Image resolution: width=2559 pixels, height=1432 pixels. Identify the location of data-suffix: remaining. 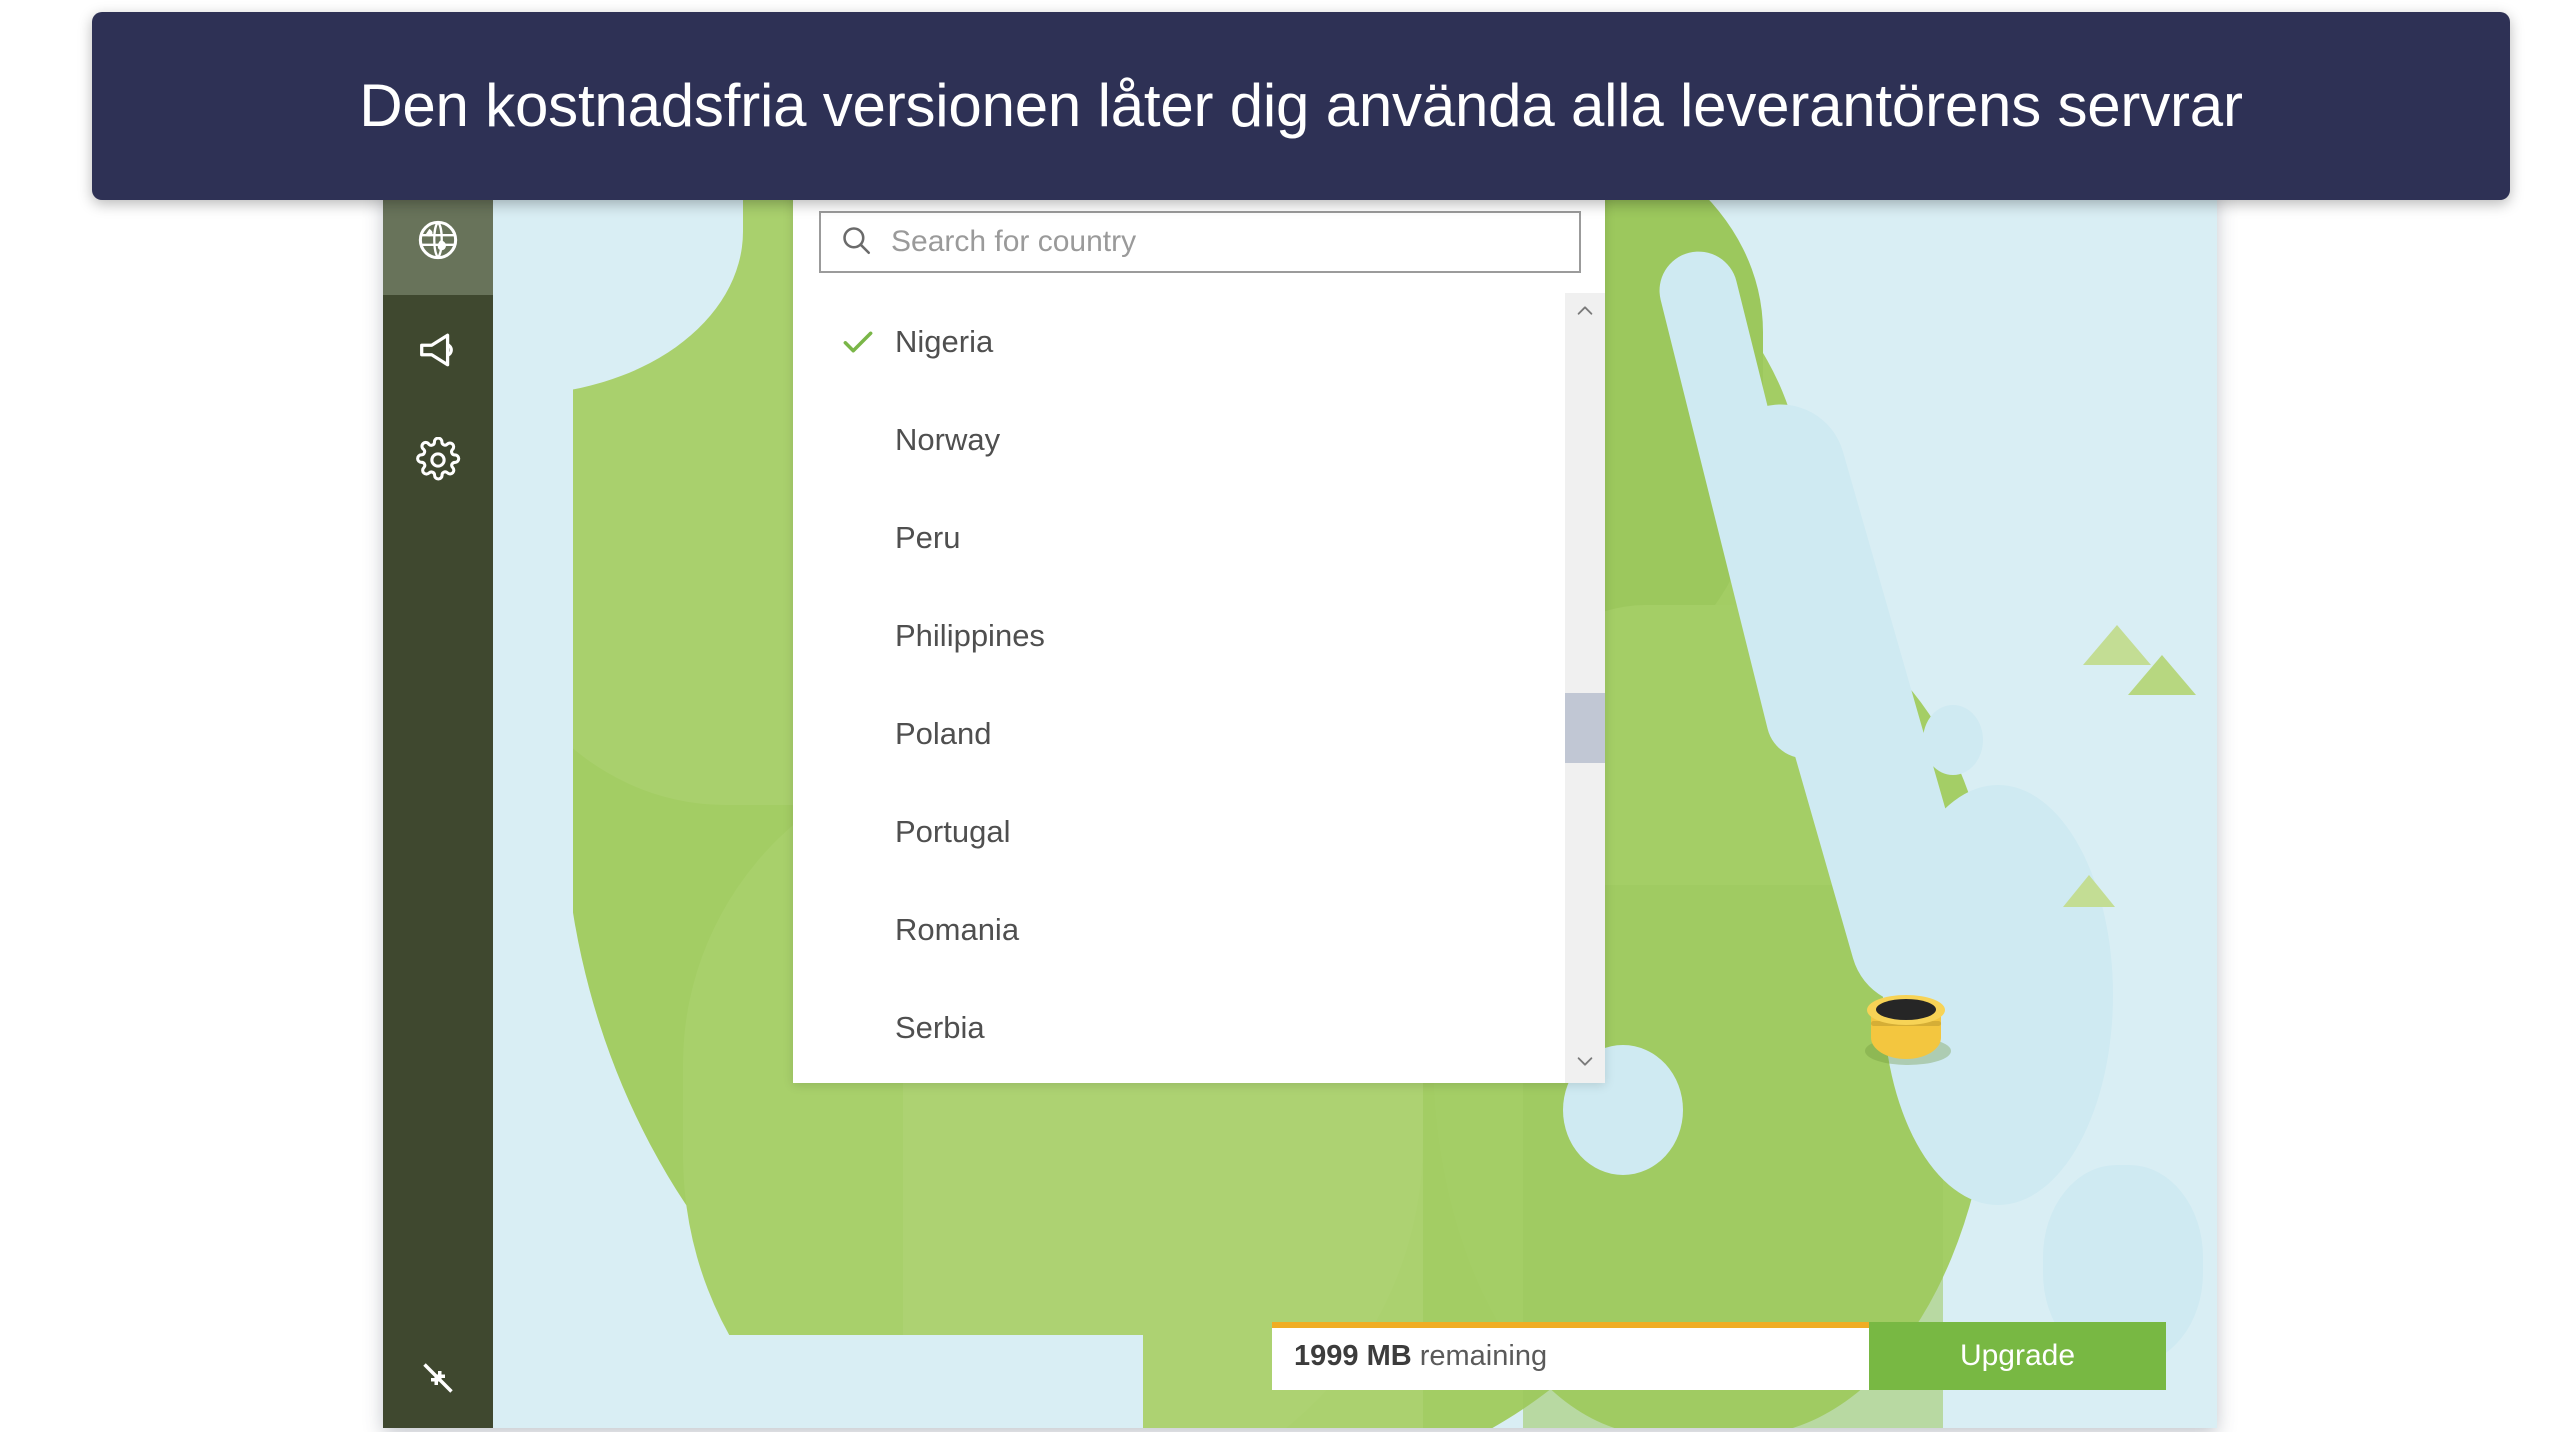
(1479, 1355).